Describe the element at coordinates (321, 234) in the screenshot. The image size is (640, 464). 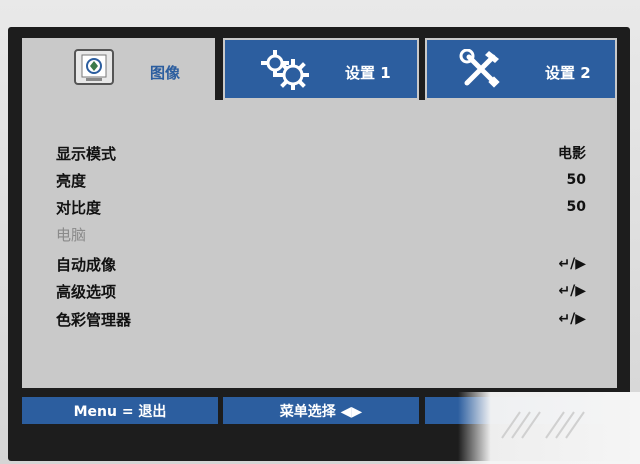
I see `menu-item-computer: 电脑` at that location.